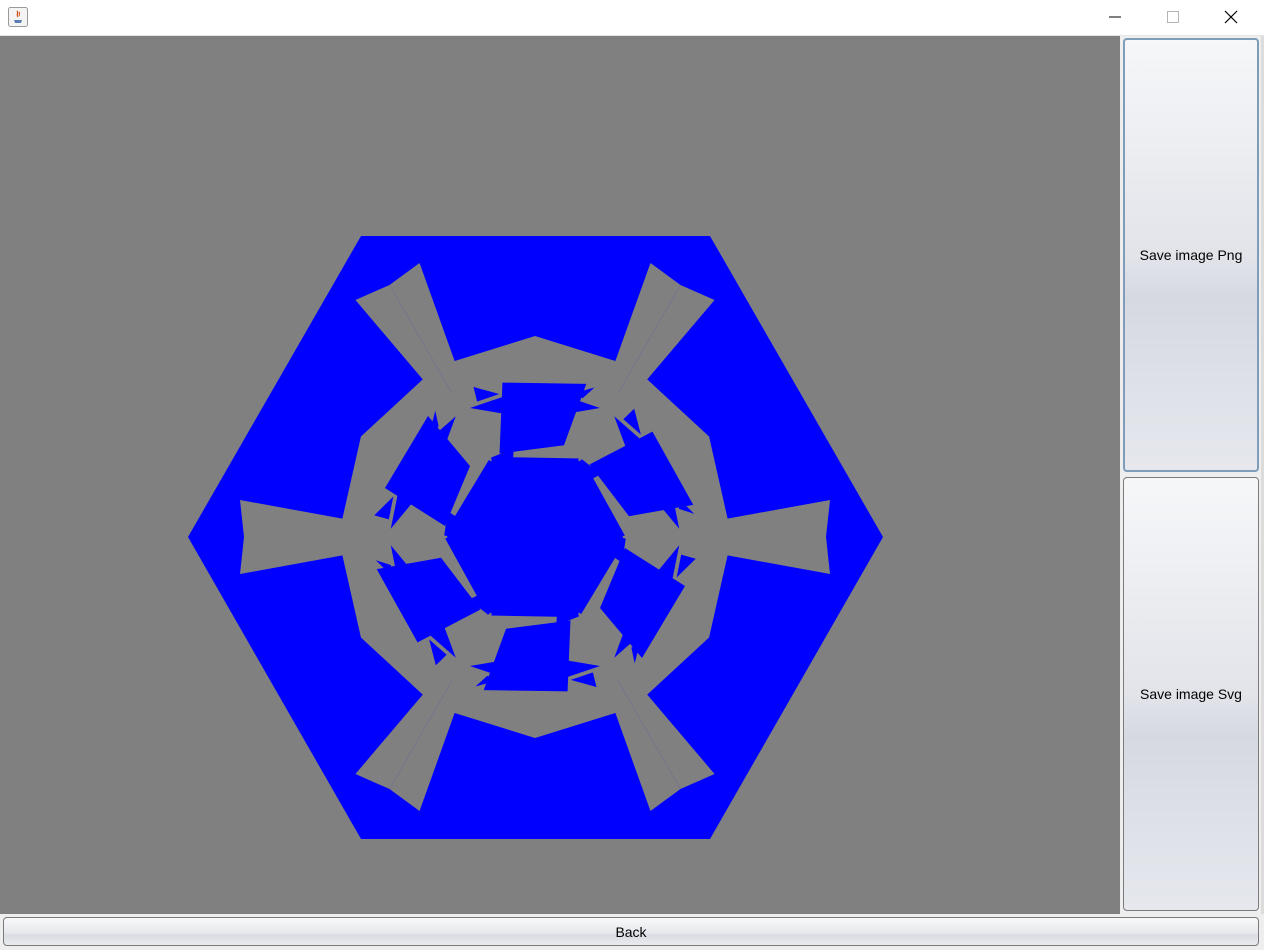  What do you see at coordinates (631, 931) in the screenshot?
I see `back-button: Back` at bounding box center [631, 931].